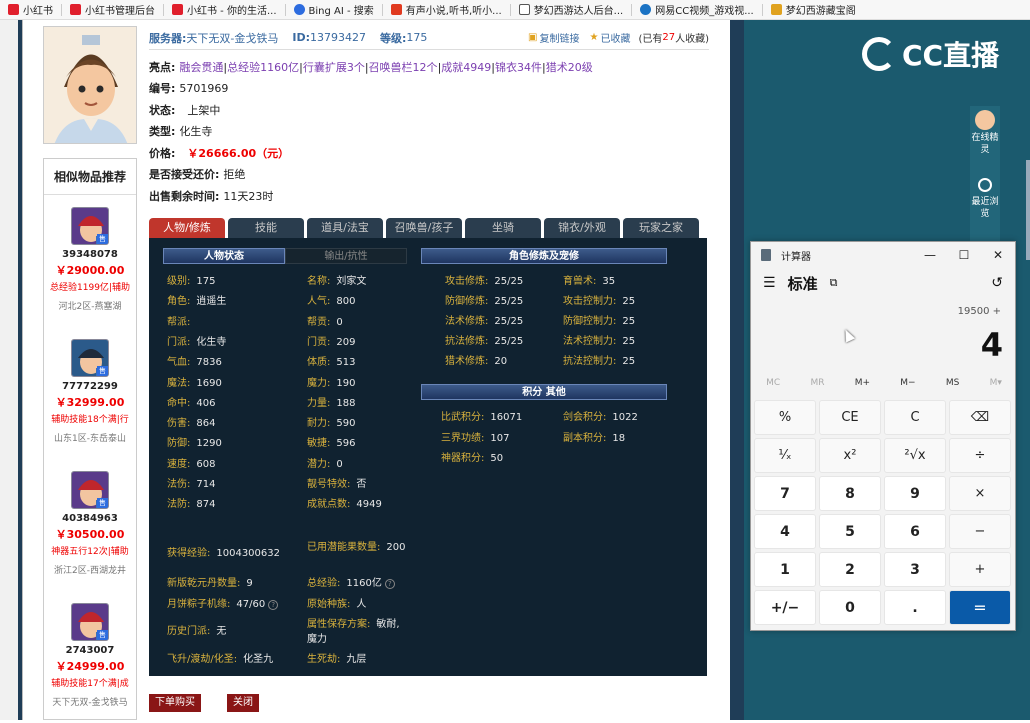  What do you see at coordinates (484, 281) in the screenshot?
I see `stat-field: 攻击修炼: 25/25` at bounding box center [484, 281].